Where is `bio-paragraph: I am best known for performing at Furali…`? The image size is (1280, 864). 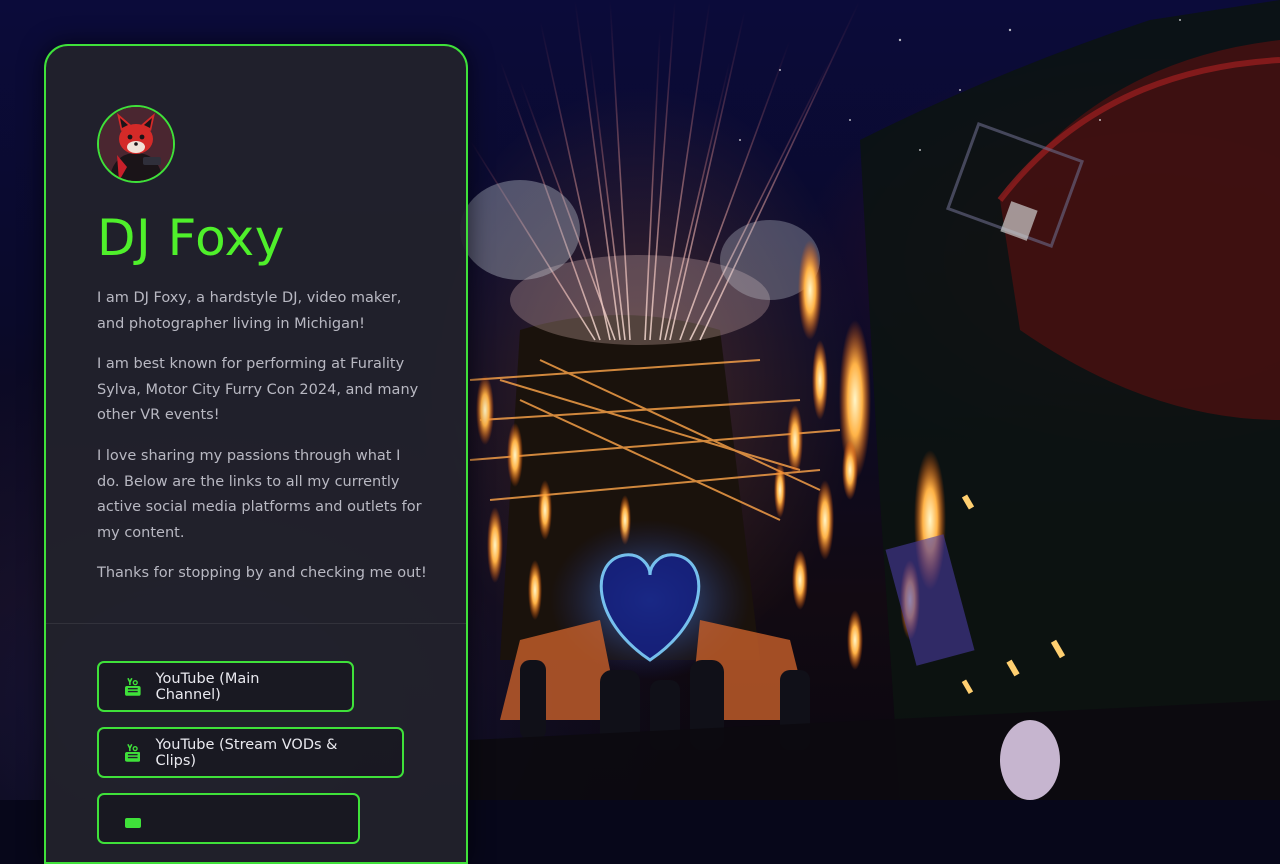 bio-paragraph: I am best known for performing at Furali… is located at coordinates (258, 390).